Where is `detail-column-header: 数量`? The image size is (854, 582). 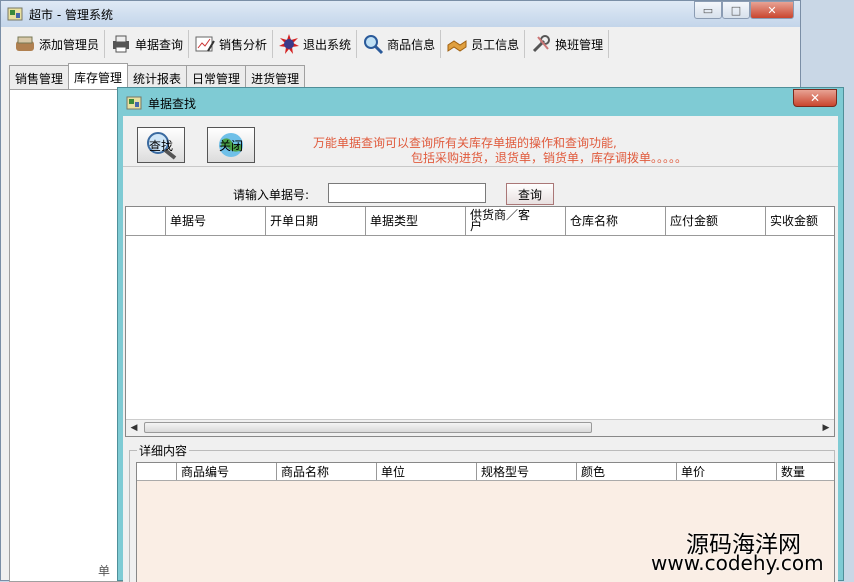
detail-column-header: 数量 is located at coordinates (805, 471).